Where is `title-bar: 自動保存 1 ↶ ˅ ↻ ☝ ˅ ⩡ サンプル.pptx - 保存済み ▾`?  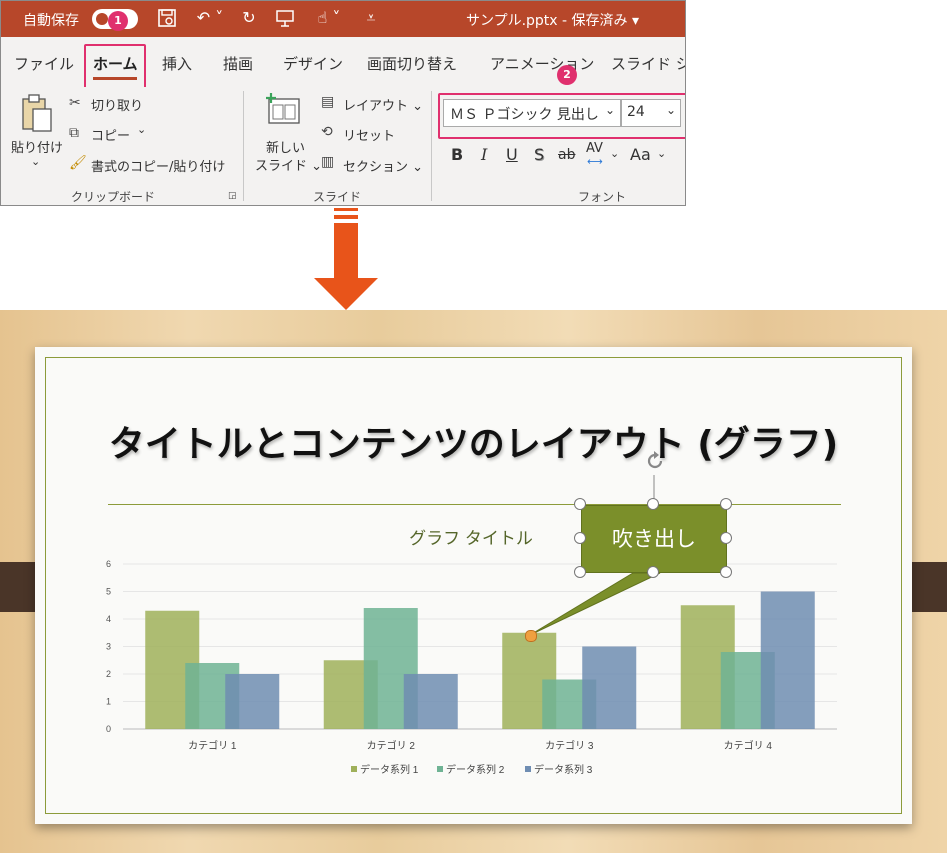 title-bar: 自動保存 1 ↶ ˅ ↻ ☝ ˅ ⩡ サンプル.pptx - 保存済み ▾ is located at coordinates (343, 19).